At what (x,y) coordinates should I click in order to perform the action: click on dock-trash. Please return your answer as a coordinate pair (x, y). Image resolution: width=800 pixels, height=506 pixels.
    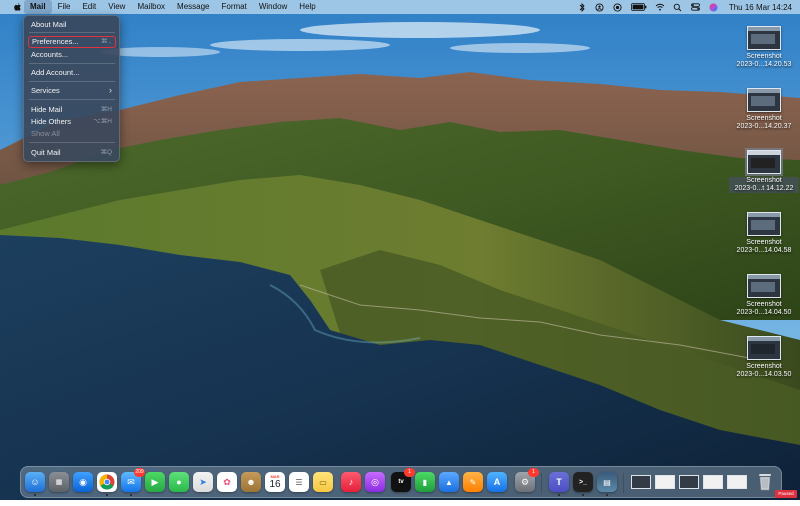
    Looking at the image, I should click on (765, 482).